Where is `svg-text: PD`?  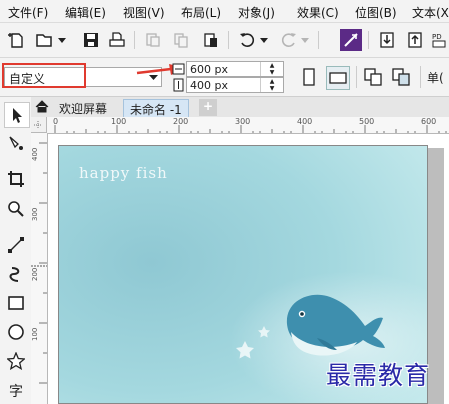
svg-text: PD is located at coordinates (437, 37).